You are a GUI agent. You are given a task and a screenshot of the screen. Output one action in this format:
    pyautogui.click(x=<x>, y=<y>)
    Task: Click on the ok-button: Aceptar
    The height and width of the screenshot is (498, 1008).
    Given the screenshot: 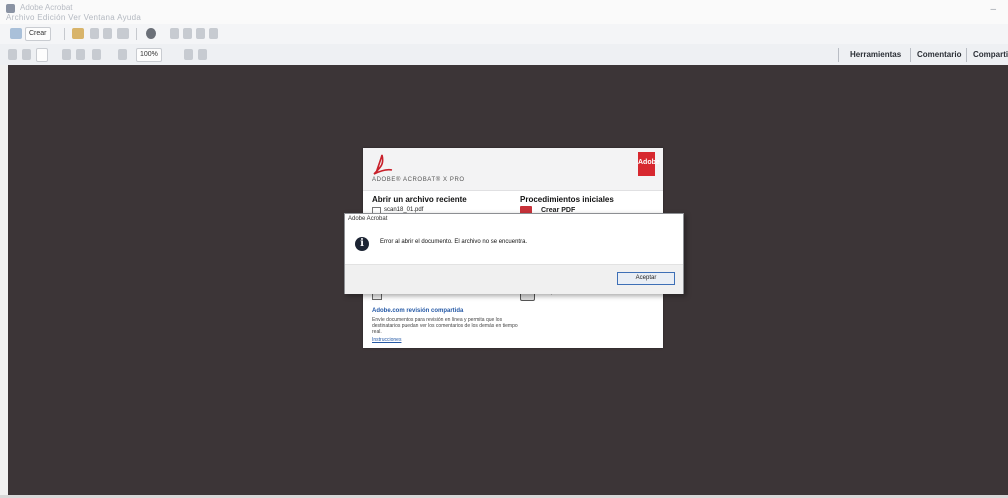 What is the action you would take?
    pyautogui.click(x=646, y=278)
    